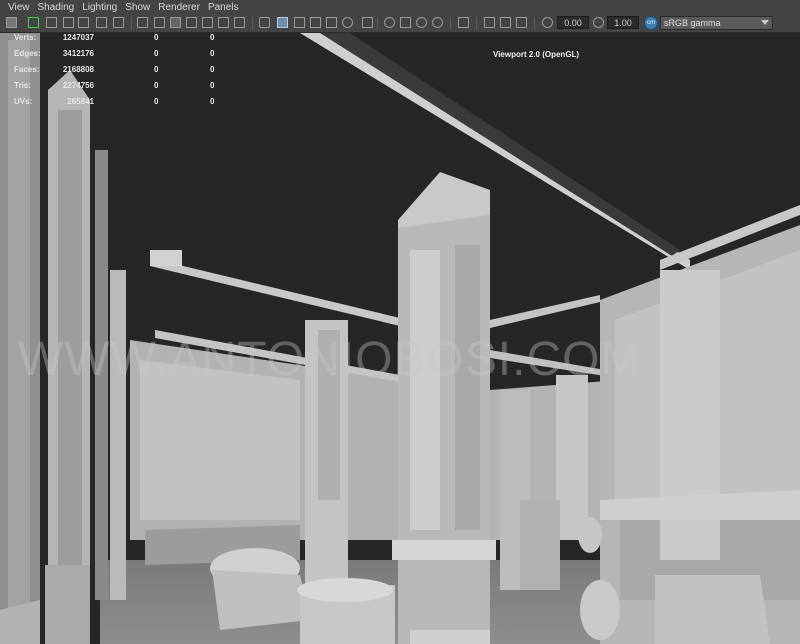 This screenshot has width=800, height=644. Describe the element at coordinates (33, 22) in the screenshot. I see `film-gate-icon` at that location.